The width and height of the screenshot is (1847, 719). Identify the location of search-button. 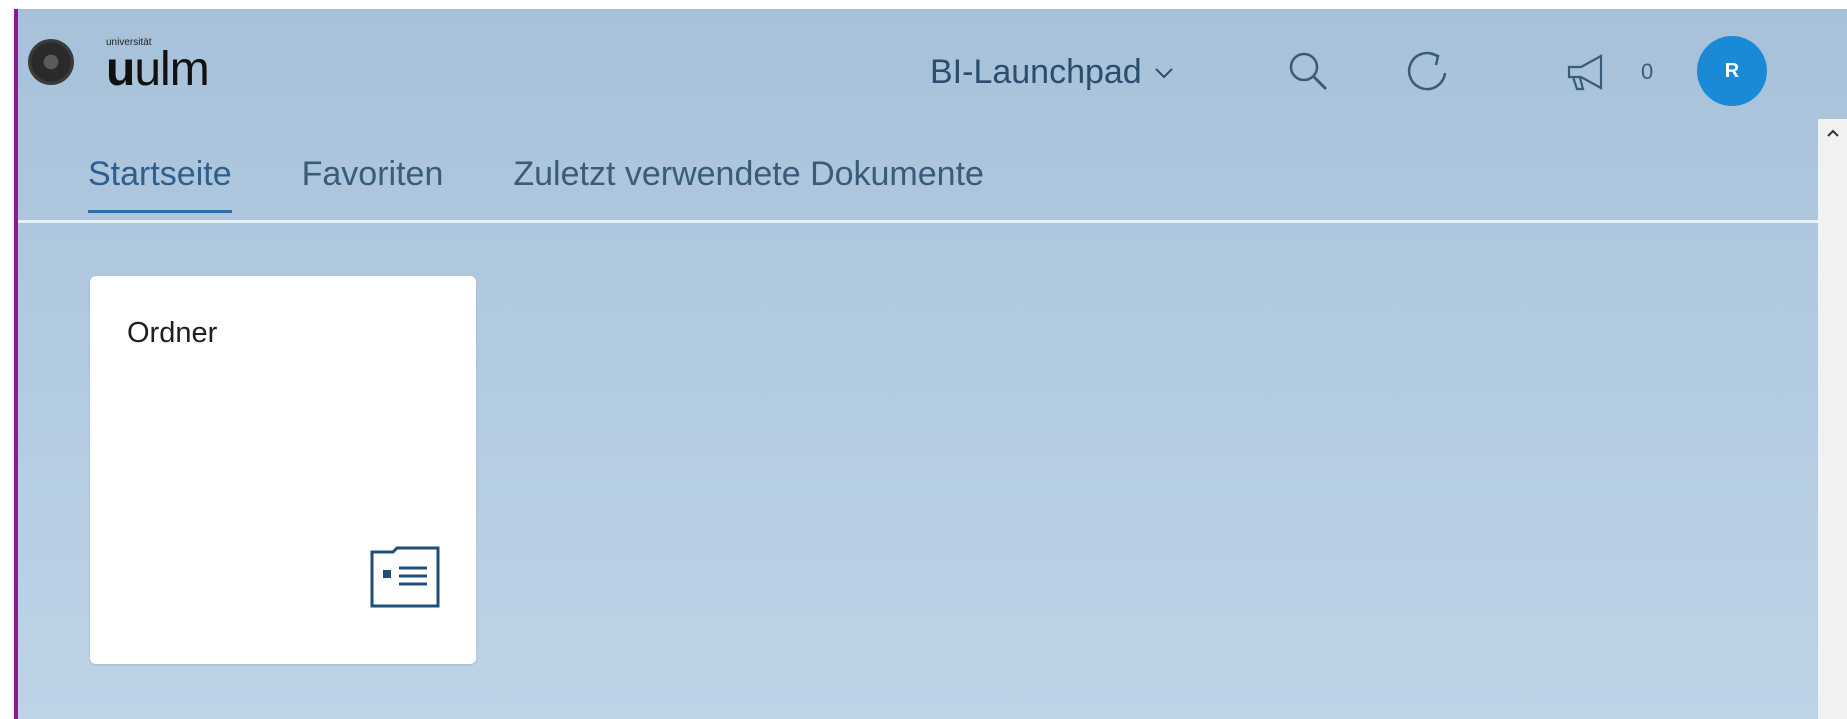
(1308, 72).